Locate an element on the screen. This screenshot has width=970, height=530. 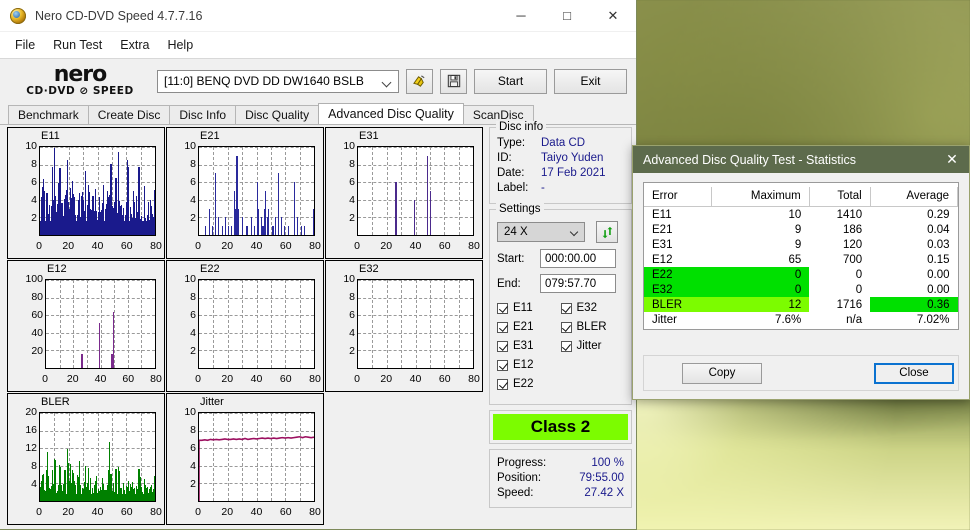
tab-advanced-disc-quality: Advanced Disc Quality is located at coordinates (391, 113).